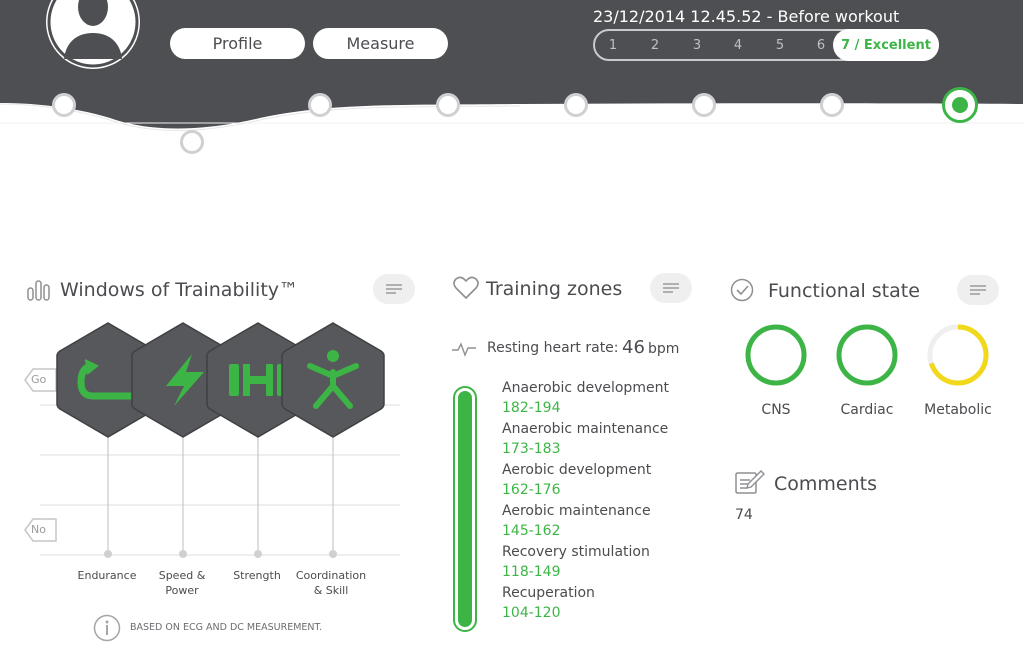 The height and width of the screenshot is (670, 1023). What do you see at coordinates (577, 470) in the screenshot?
I see `zone-name: Aerobic development` at bounding box center [577, 470].